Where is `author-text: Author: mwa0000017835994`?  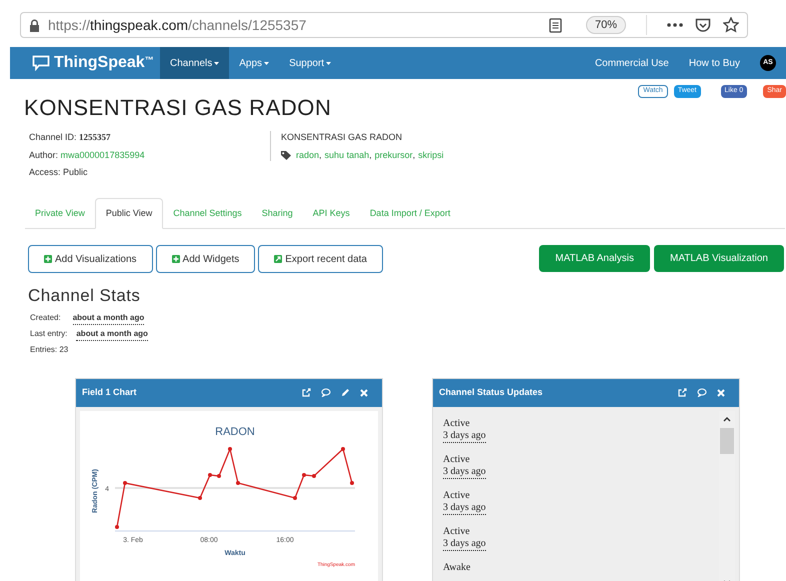
author-text: Author: mwa0000017835994 is located at coordinates (87, 155).